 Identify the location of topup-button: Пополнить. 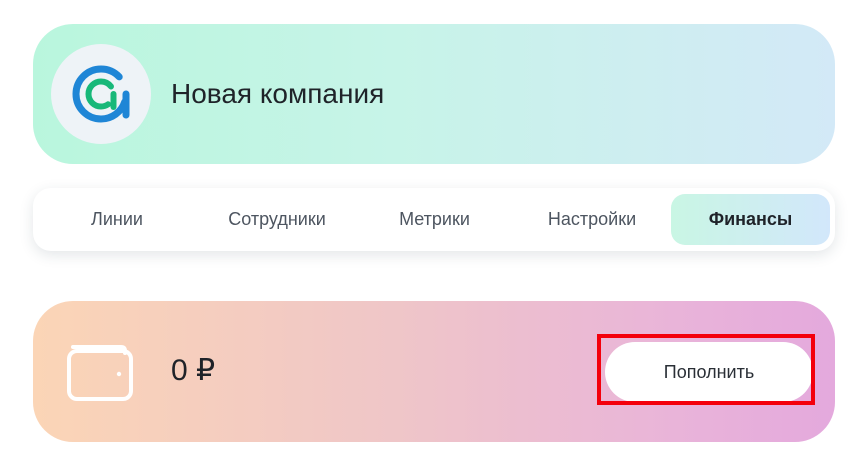
(709, 372).